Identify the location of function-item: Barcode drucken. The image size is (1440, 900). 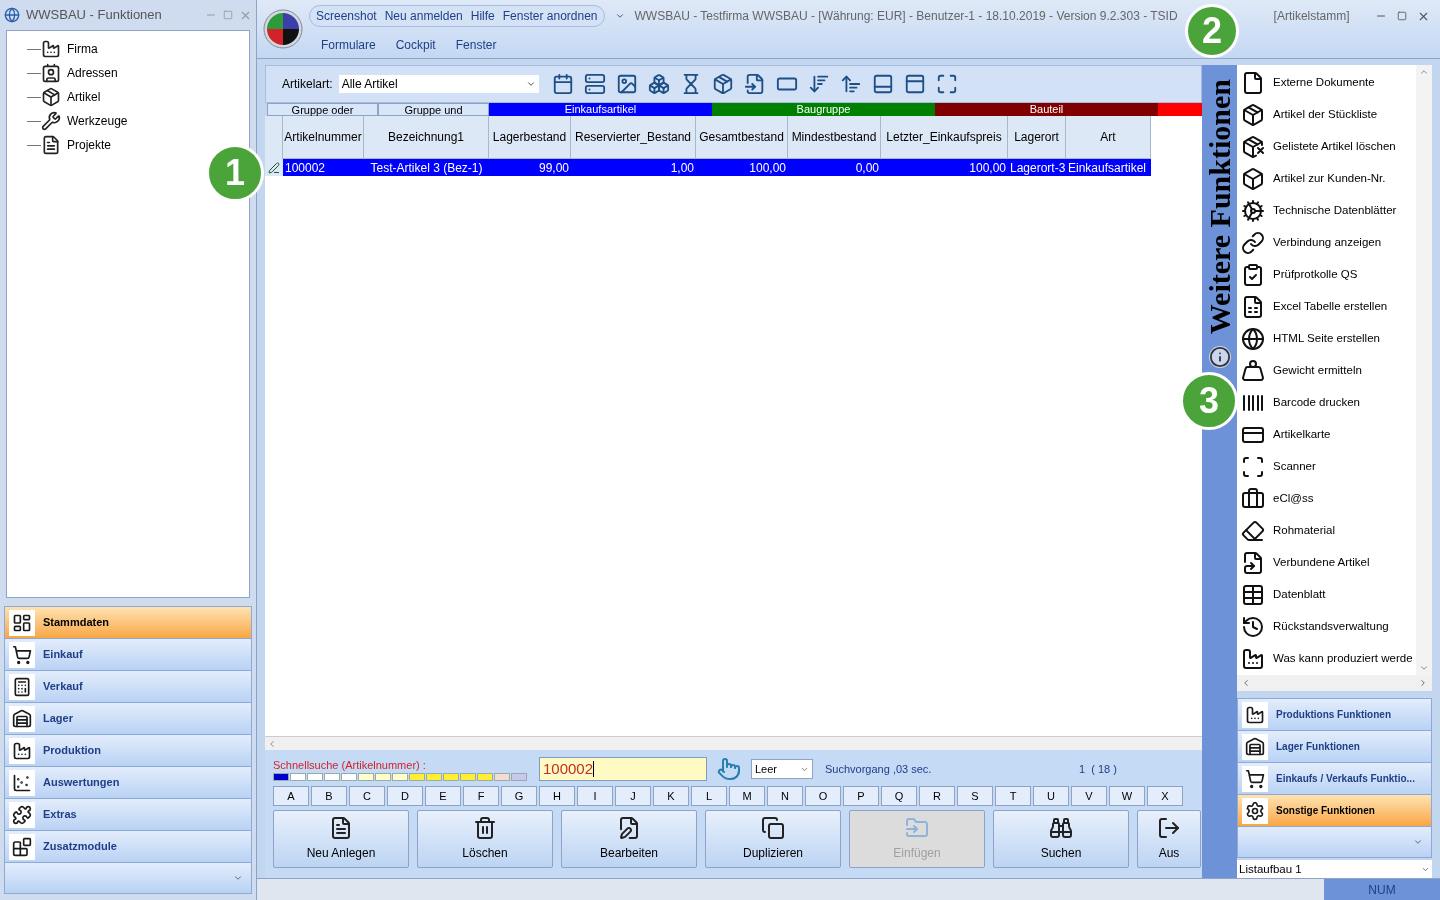
(1326, 403).